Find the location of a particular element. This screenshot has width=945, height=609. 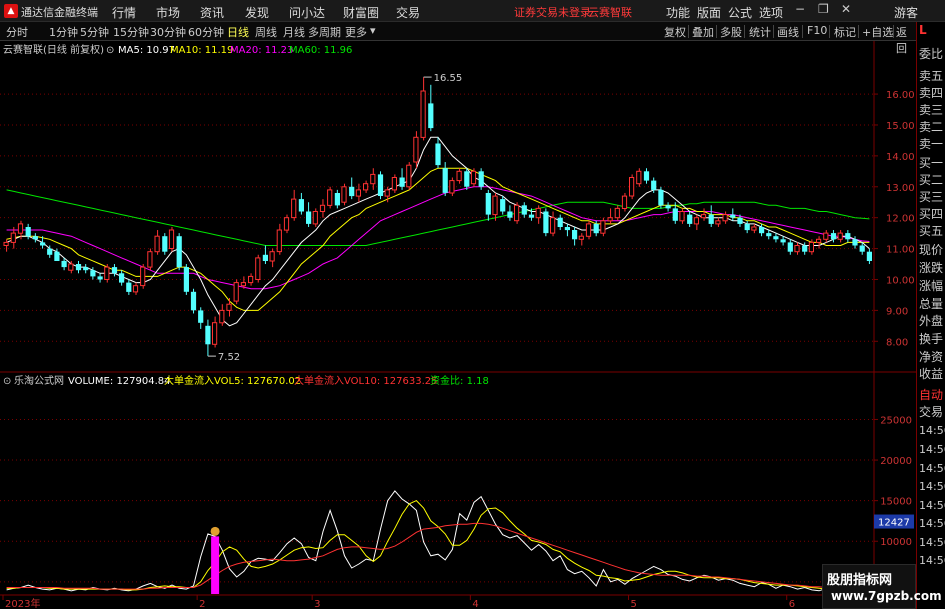

menu-item-formula: 公式 is located at coordinates (740, 12).